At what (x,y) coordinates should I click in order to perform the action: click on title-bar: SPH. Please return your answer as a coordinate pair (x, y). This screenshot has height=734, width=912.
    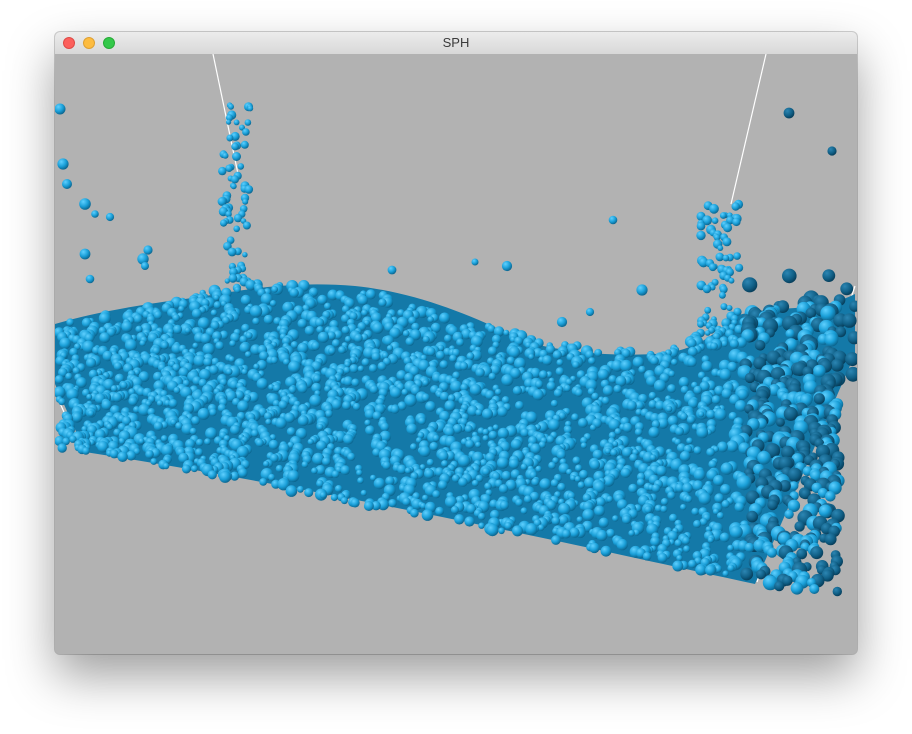
    Looking at the image, I should click on (456, 43).